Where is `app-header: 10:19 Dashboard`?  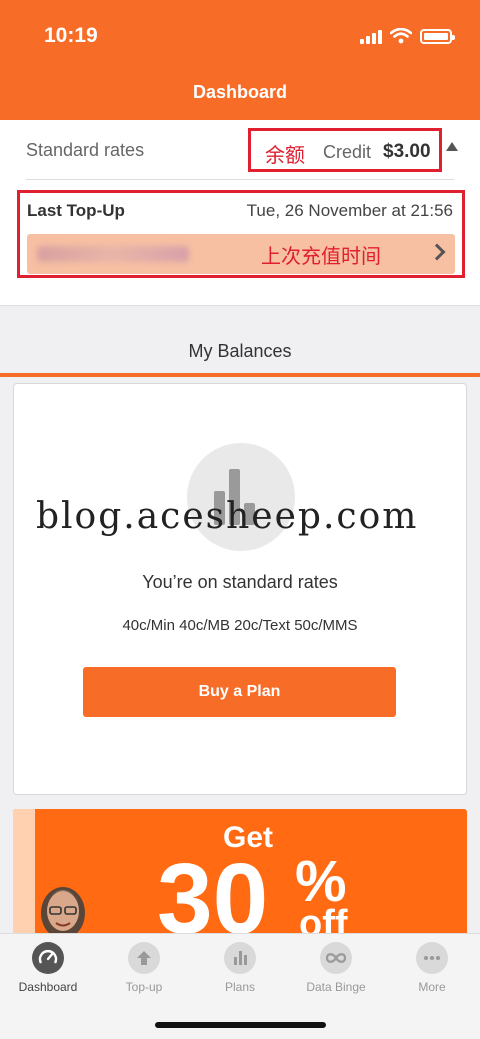 app-header: 10:19 Dashboard is located at coordinates (240, 60).